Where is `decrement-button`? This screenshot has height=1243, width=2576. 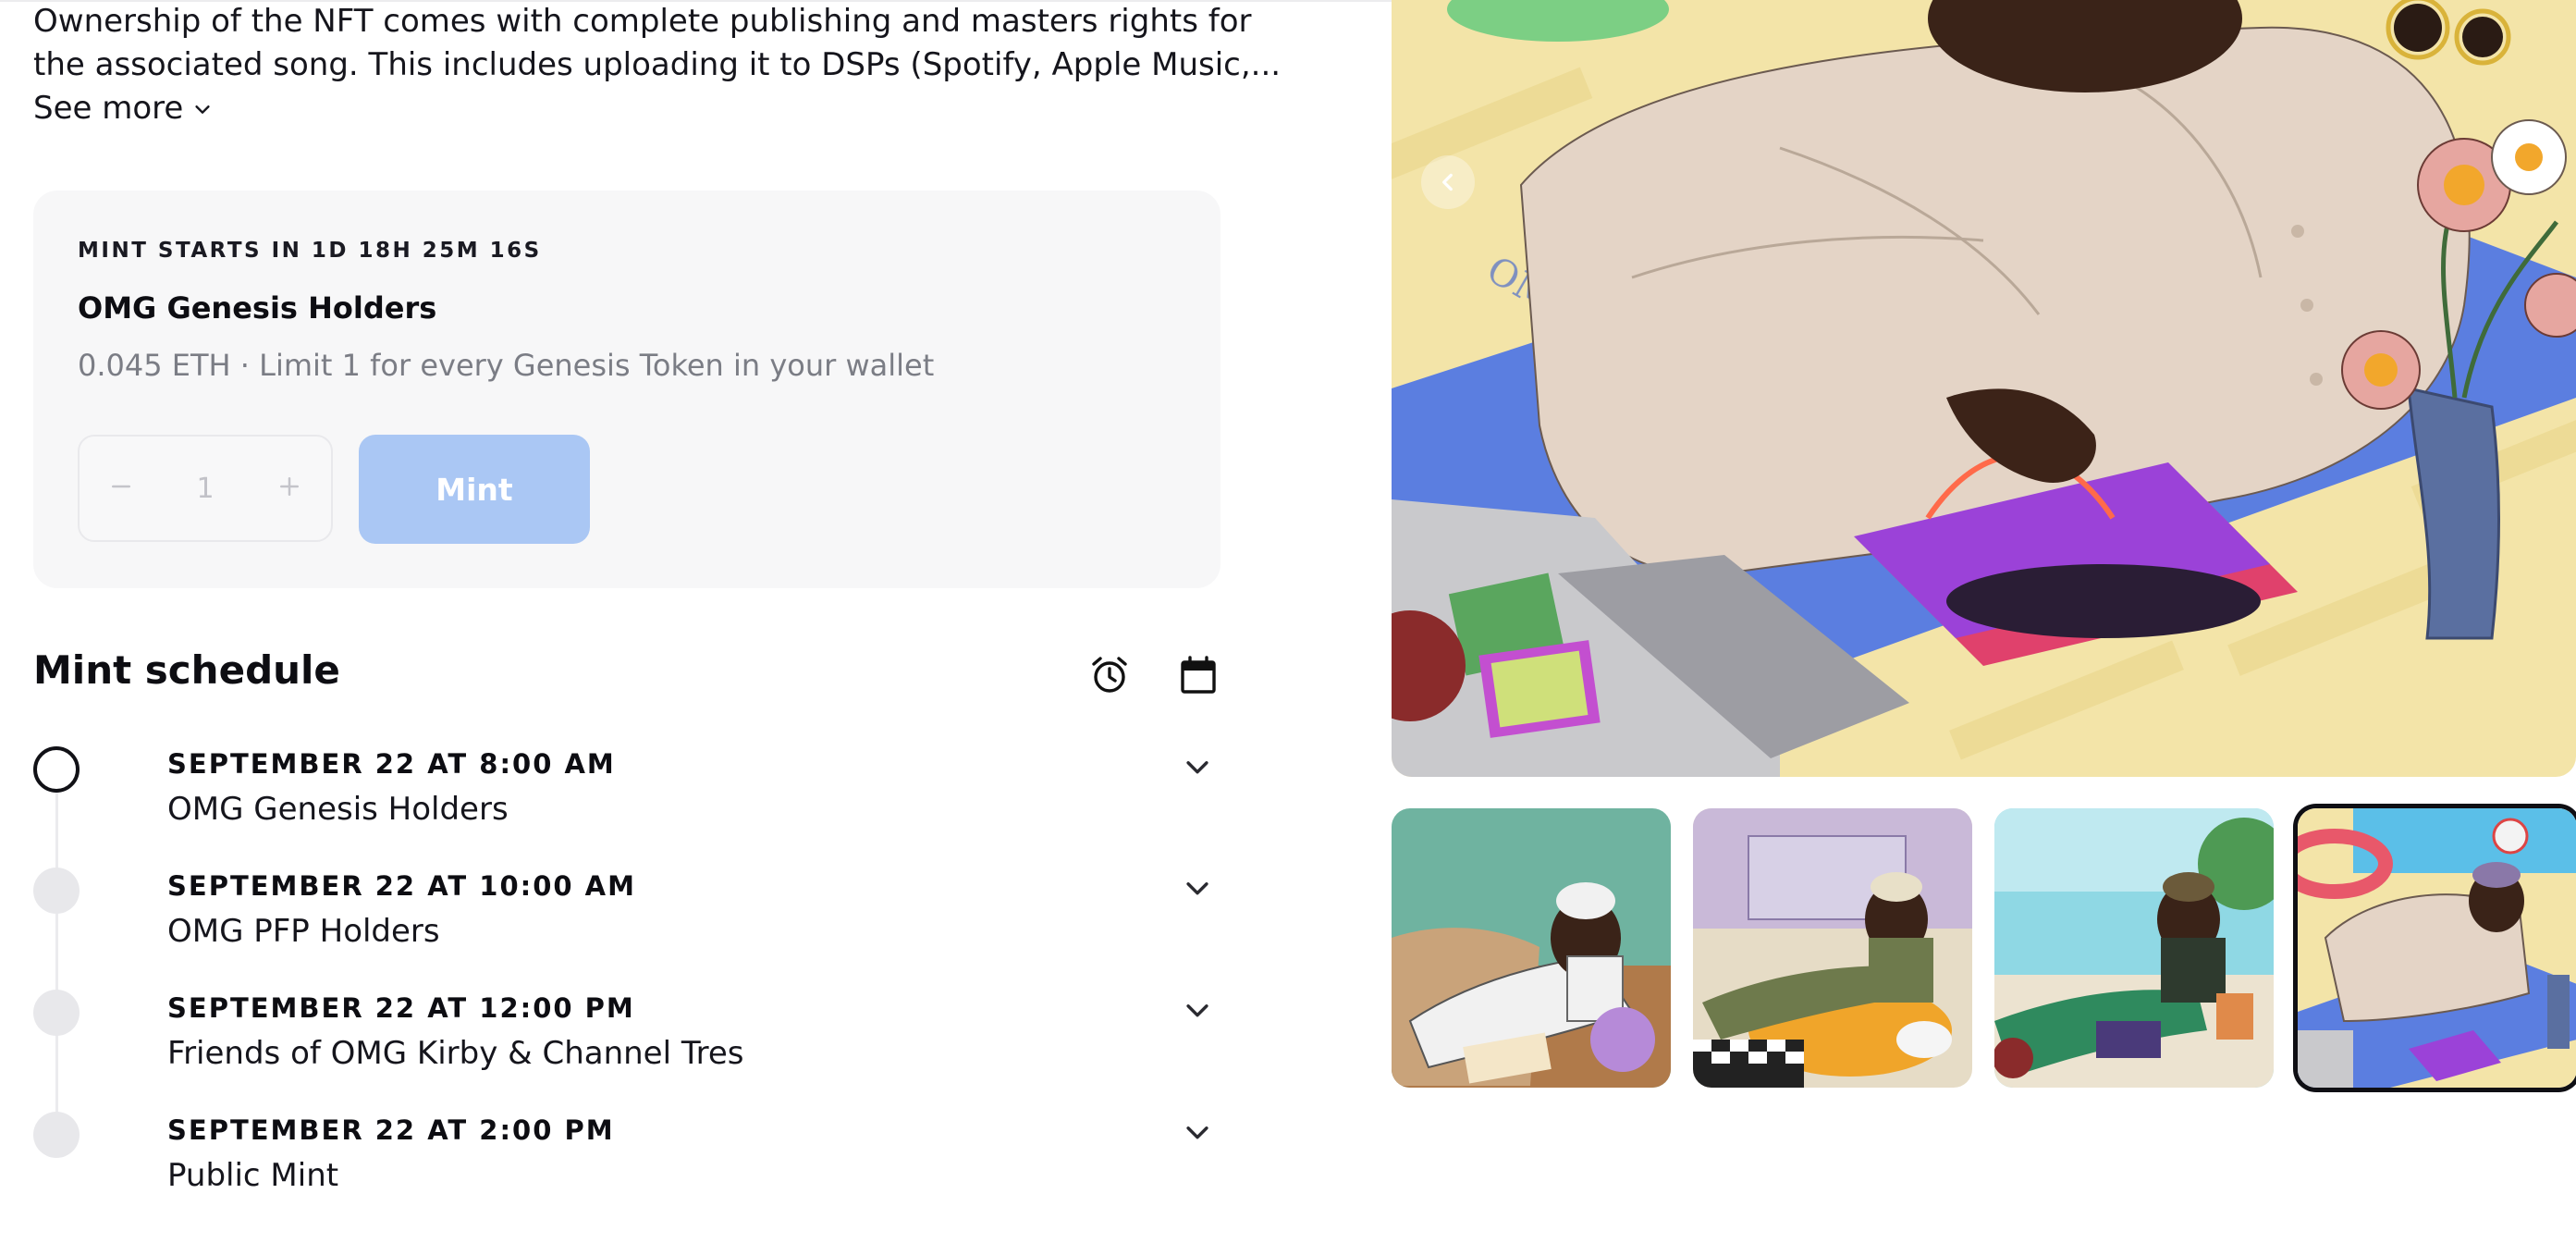 decrement-button is located at coordinates (121, 488).